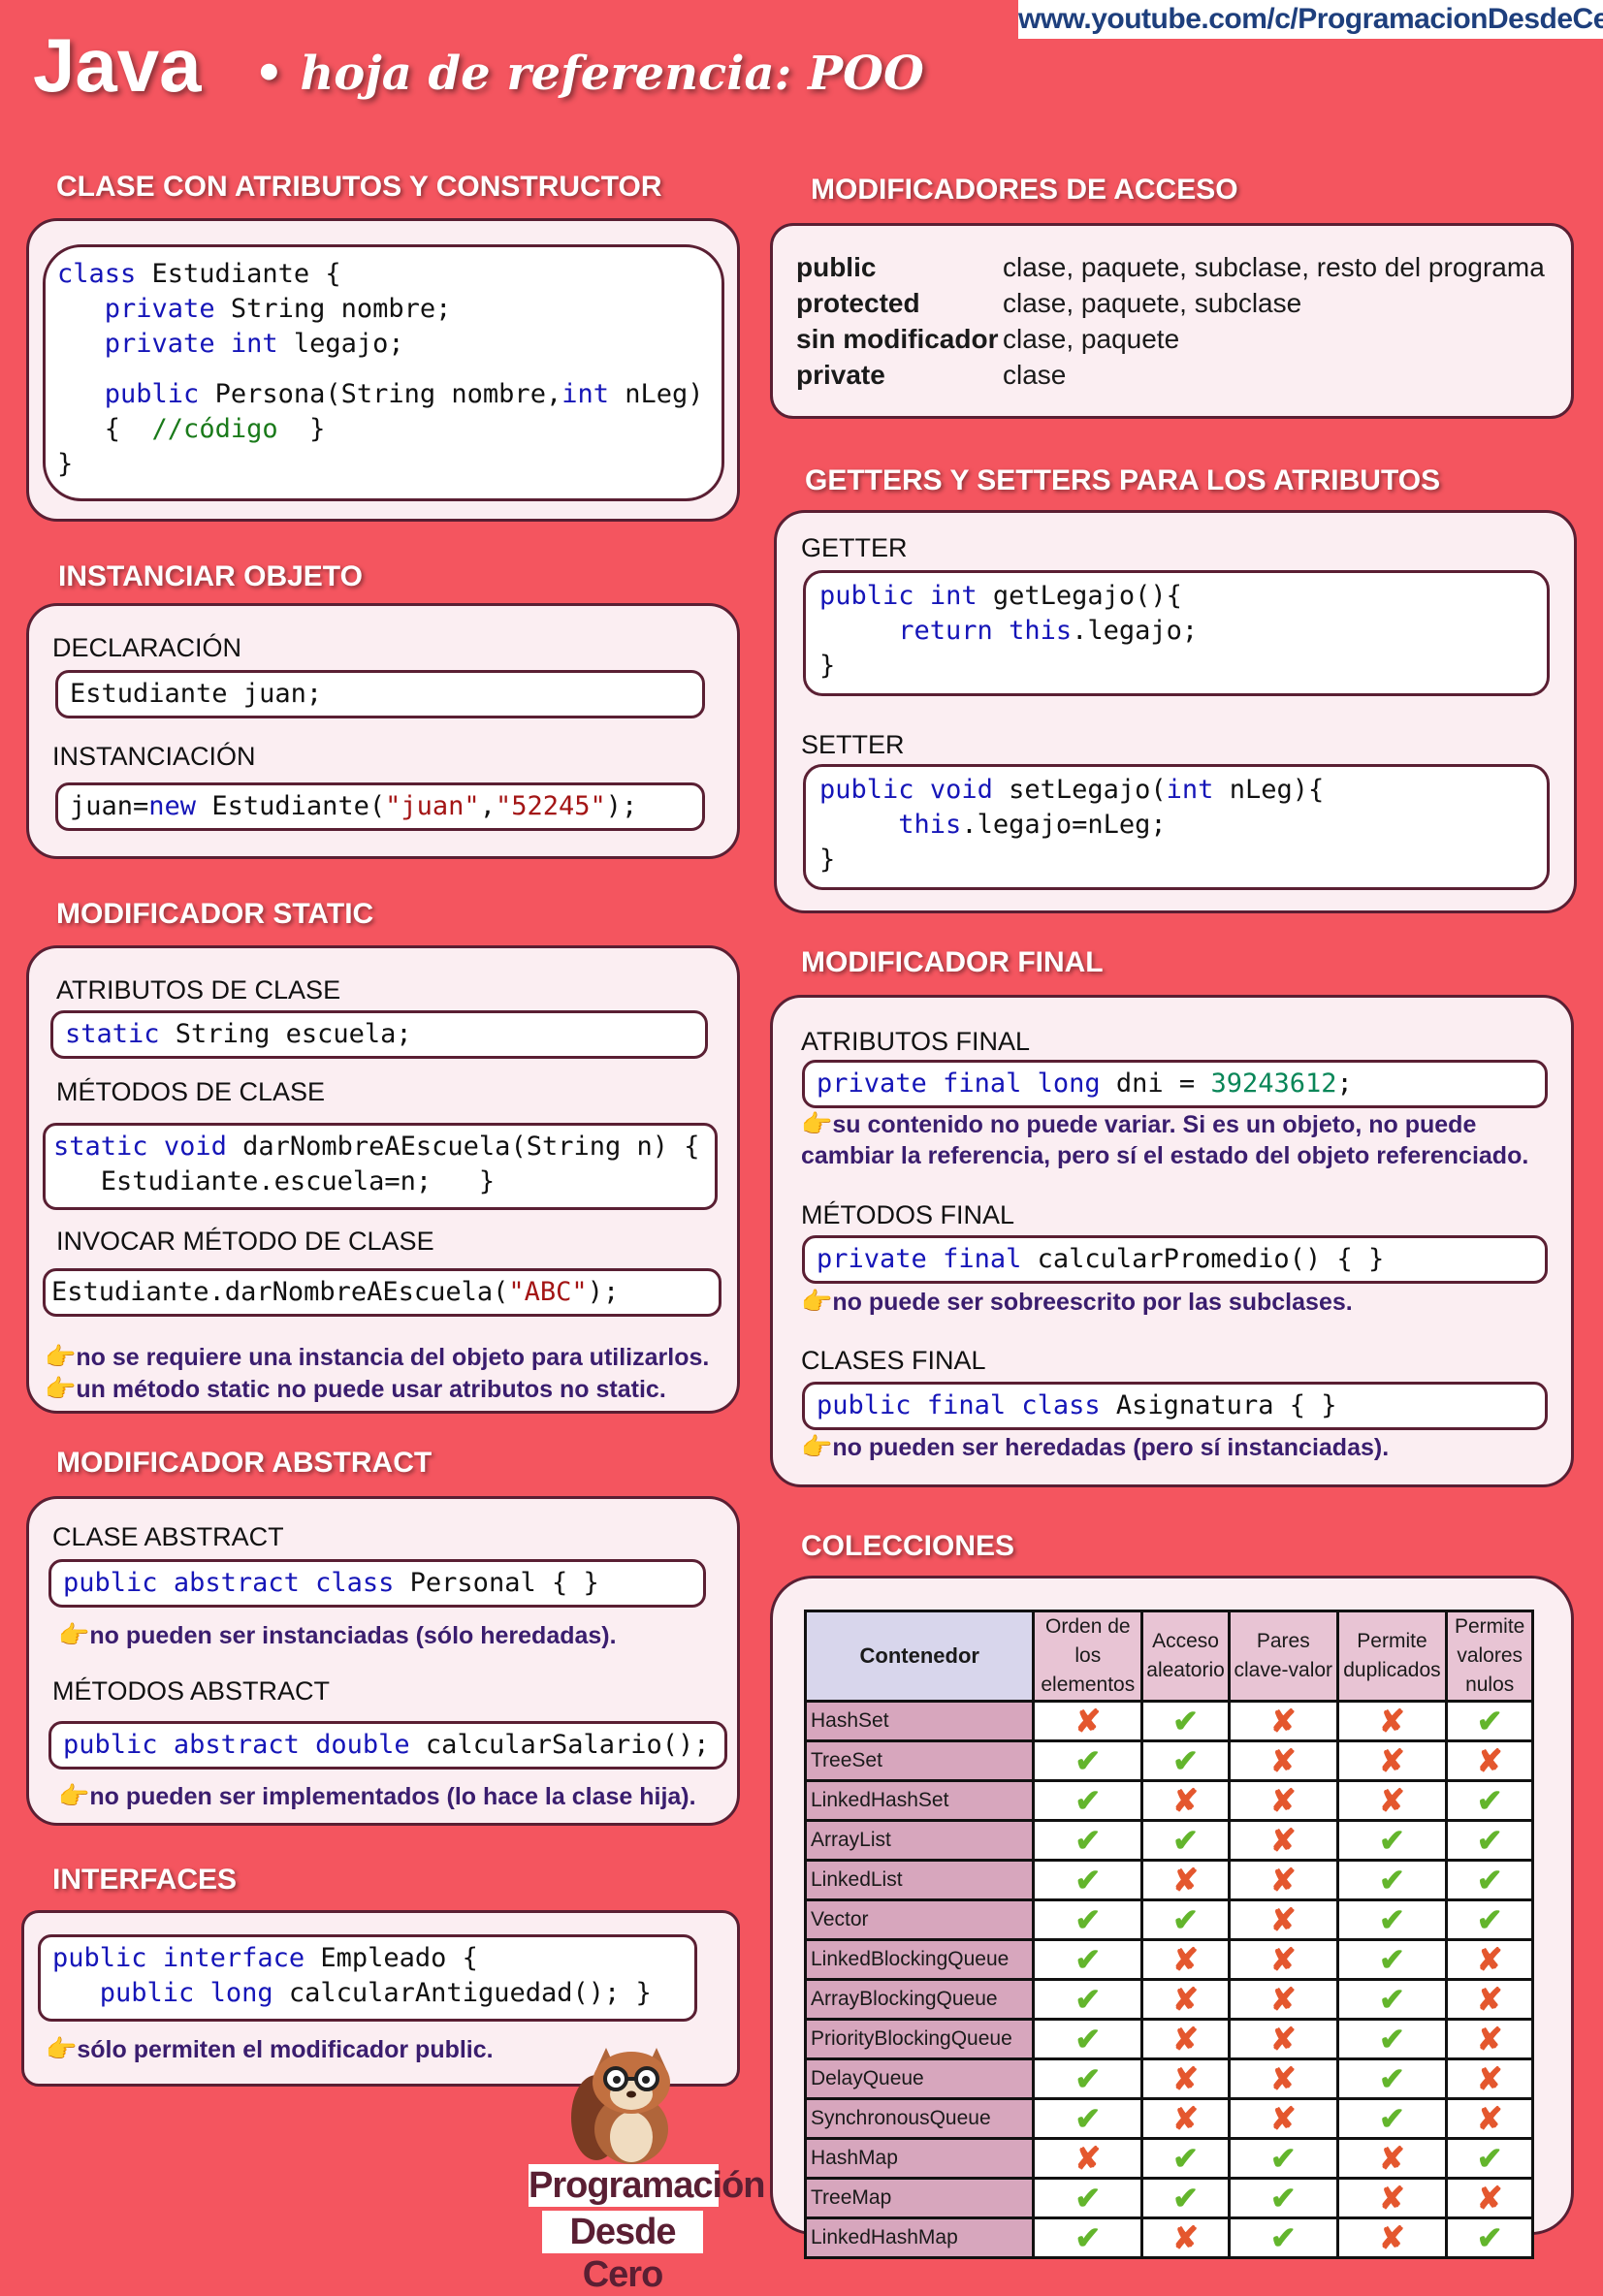  Describe the element at coordinates (919, 1721) in the screenshot. I see `collection-name: HashSet` at that location.